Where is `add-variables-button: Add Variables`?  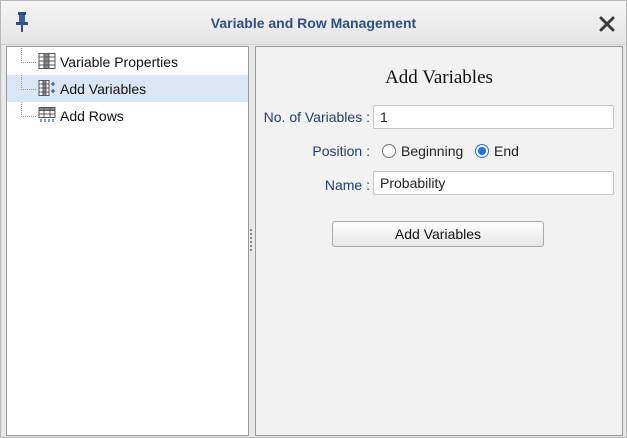 add-variables-button: Add Variables is located at coordinates (438, 234).